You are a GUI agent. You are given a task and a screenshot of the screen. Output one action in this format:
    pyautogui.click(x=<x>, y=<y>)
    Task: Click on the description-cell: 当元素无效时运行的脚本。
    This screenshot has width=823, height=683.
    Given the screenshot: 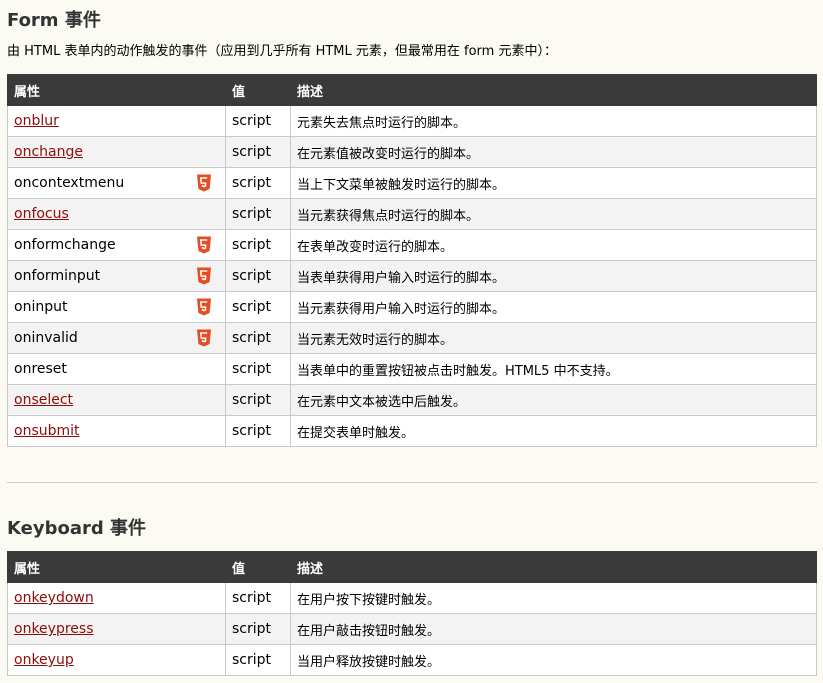 What is the action you would take?
    pyautogui.click(x=553, y=338)
    